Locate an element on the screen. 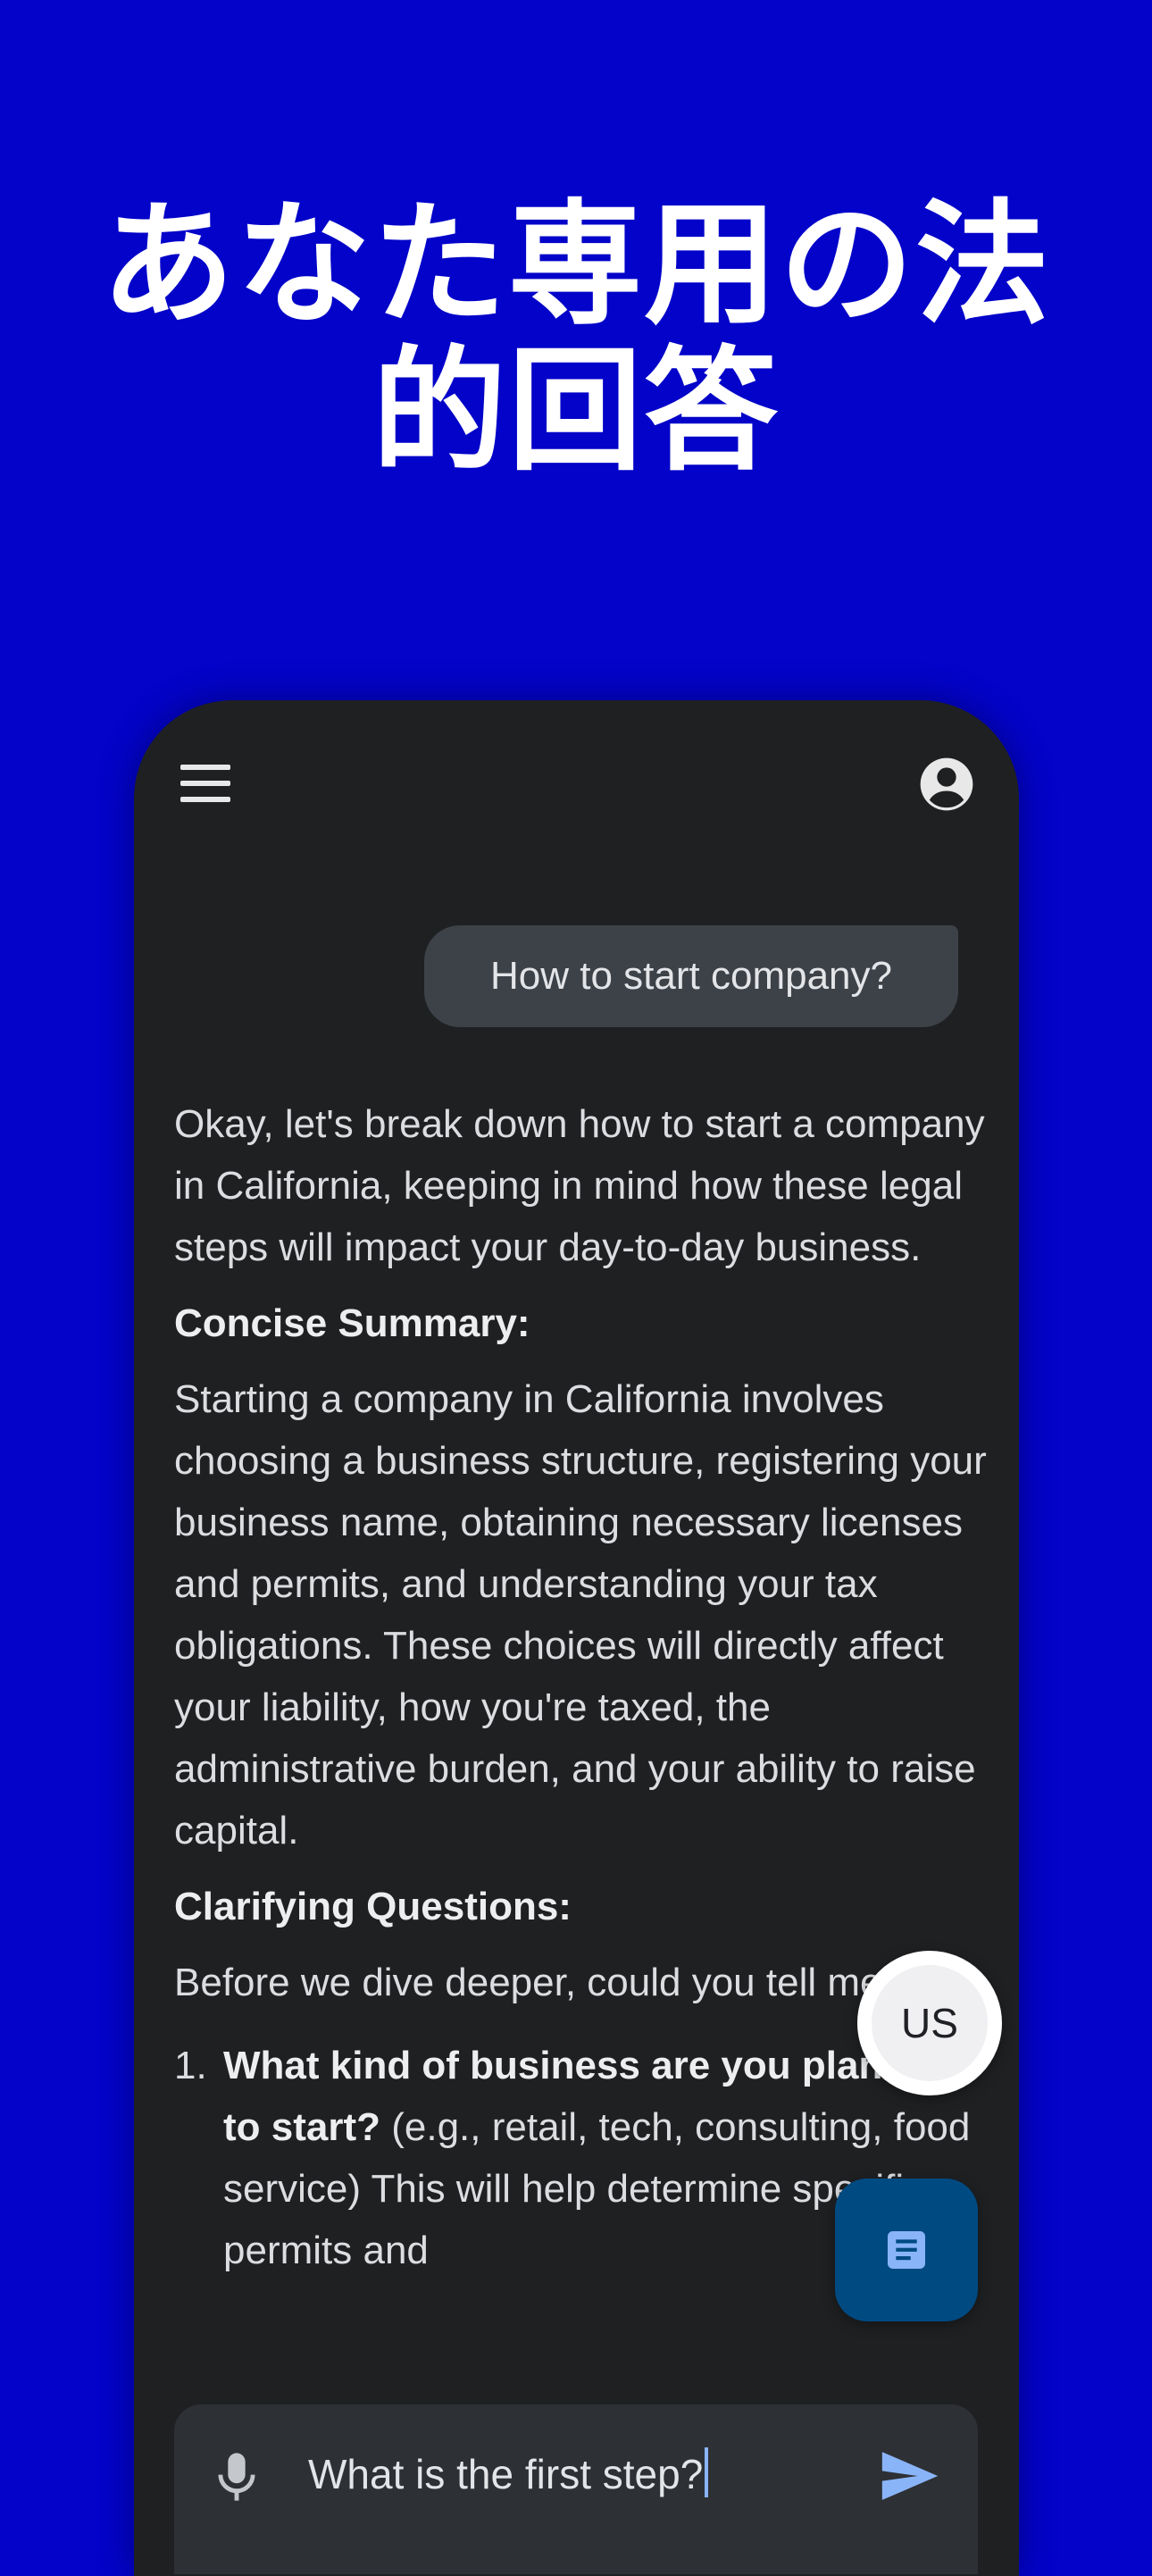 This screenshot has height=2576, width=1152. send-icon is located at coordinates (910, 2478).